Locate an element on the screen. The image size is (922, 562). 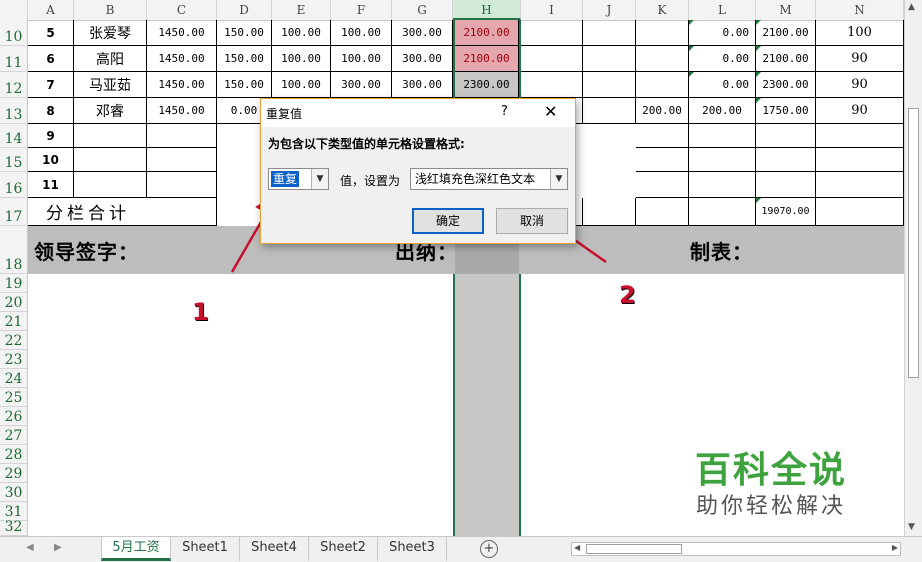
dialog-title: 重复值 is located at coordinates (284, 114).